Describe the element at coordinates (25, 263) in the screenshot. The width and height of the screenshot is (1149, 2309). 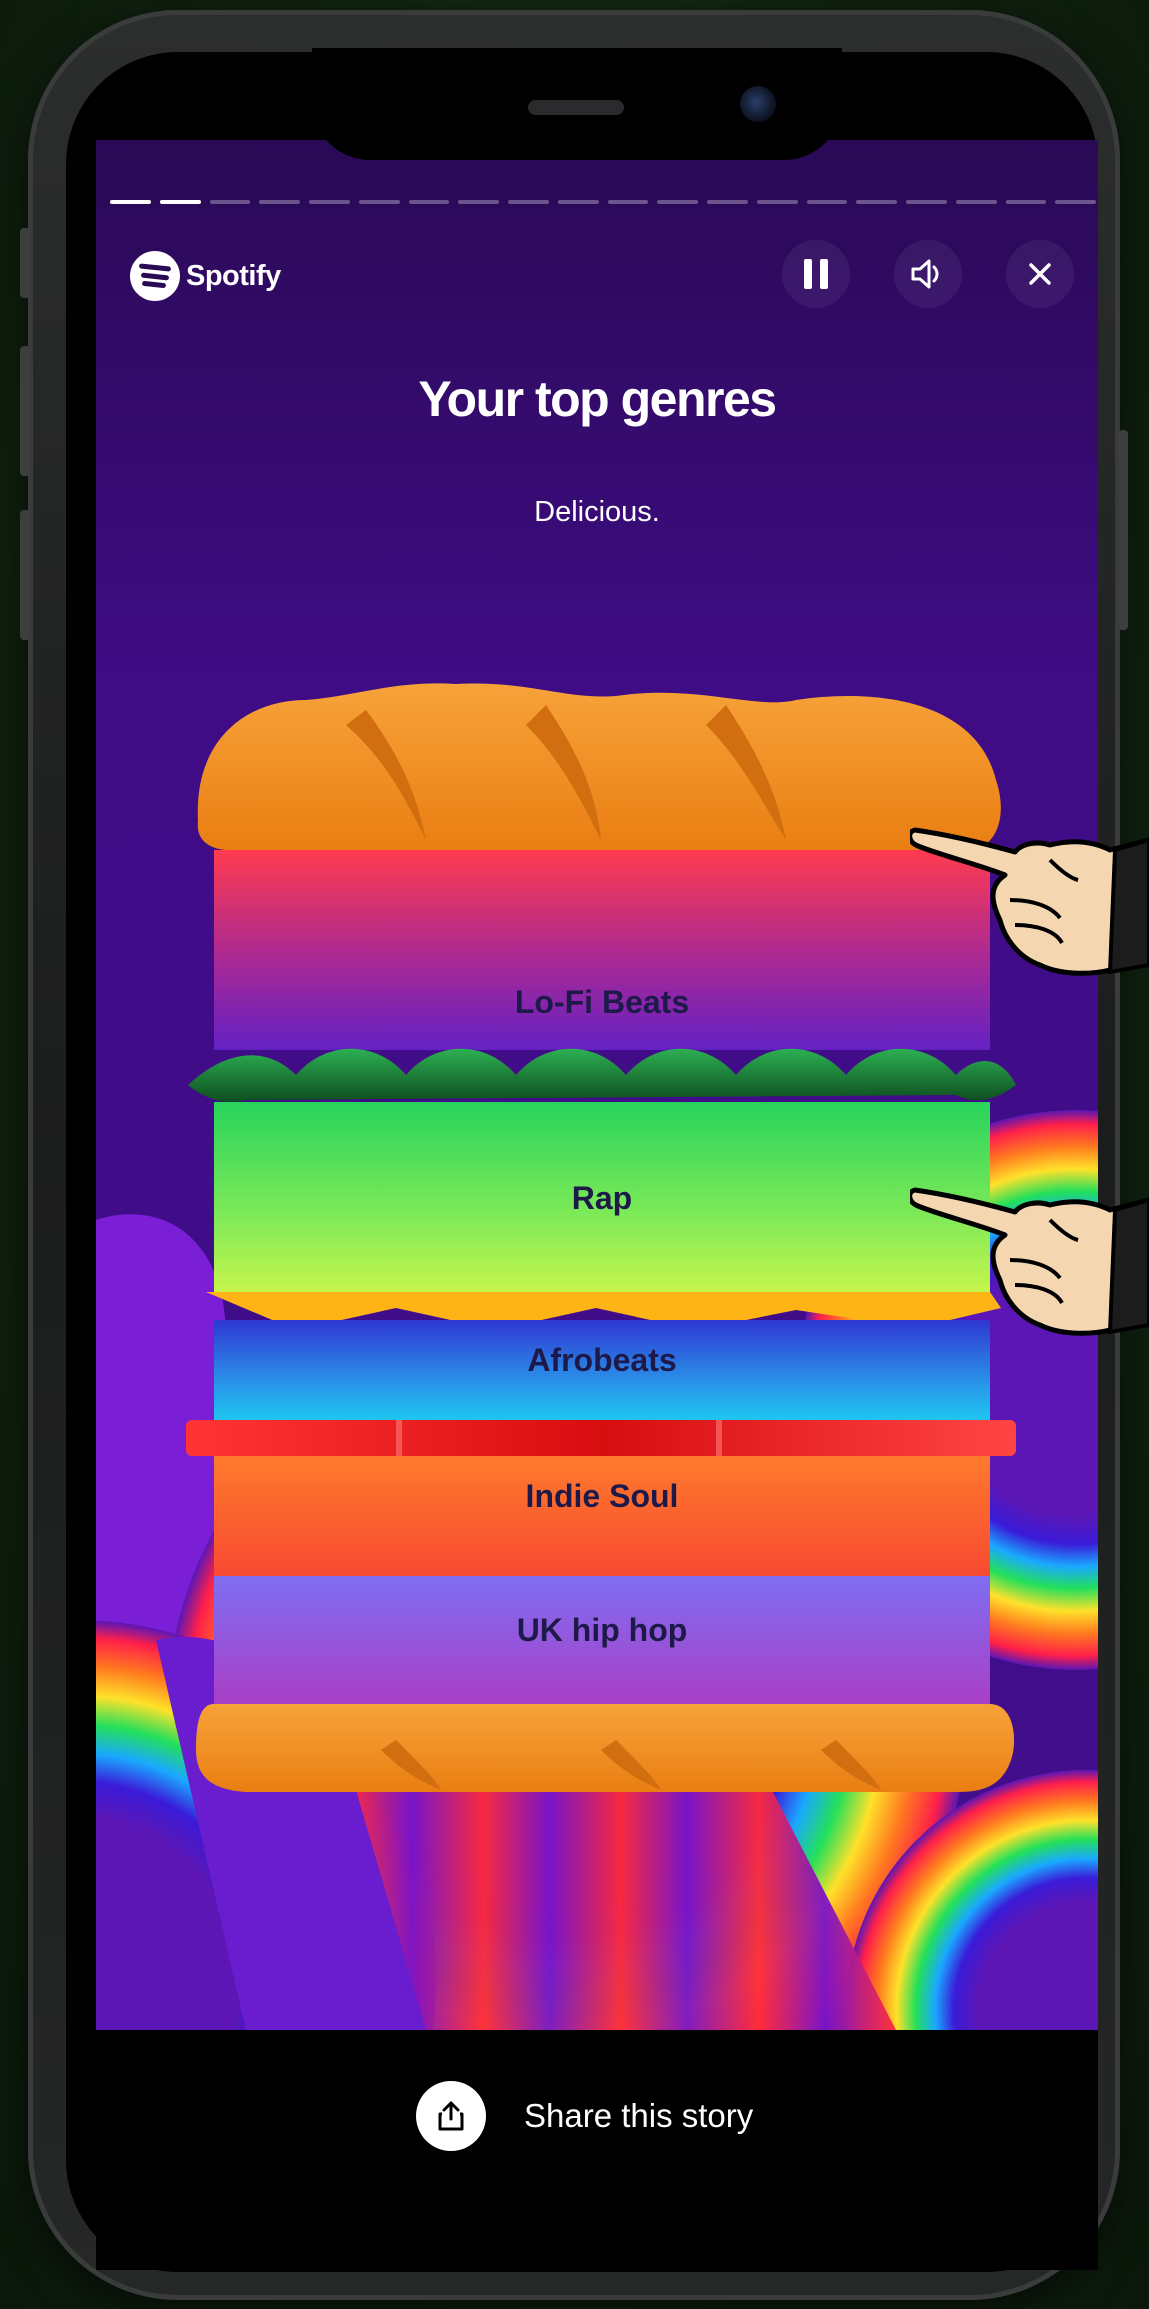
I see `mute-switch` at that location.